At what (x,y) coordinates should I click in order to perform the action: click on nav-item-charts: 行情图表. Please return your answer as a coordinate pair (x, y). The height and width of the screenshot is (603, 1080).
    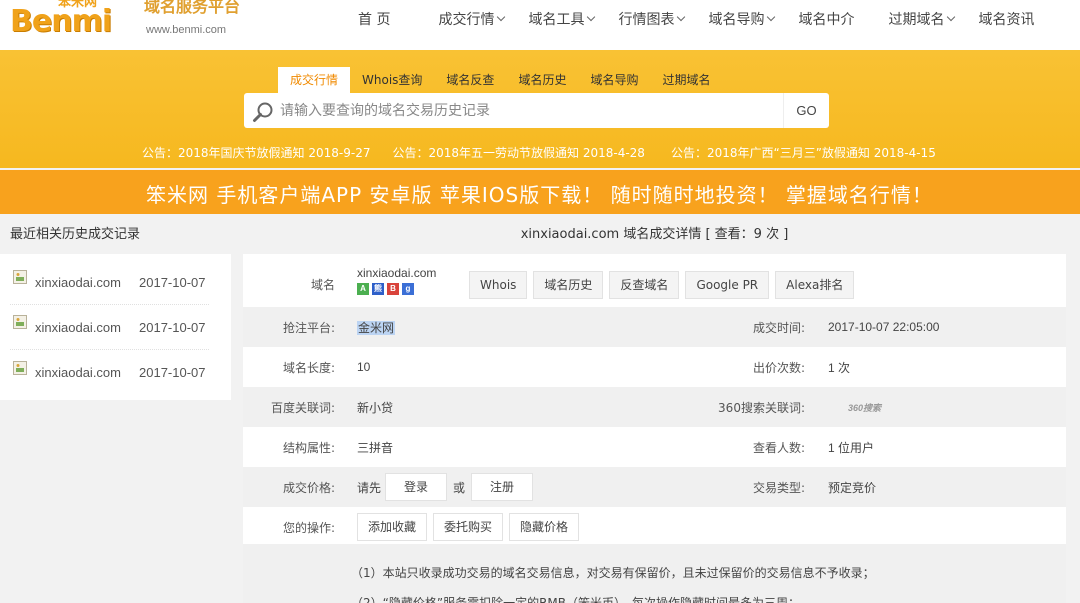
    Looking at the image, I should click on (652, 19).